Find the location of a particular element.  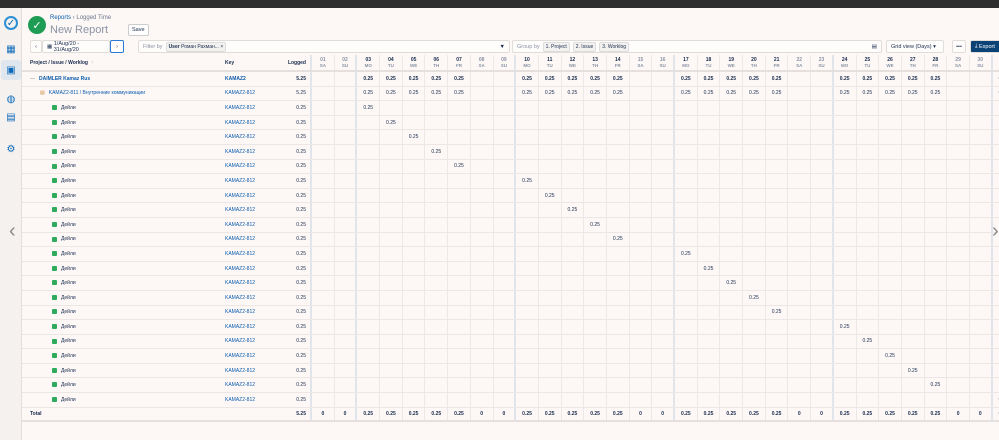

day-cell: 07 FR is located at coordinates (459, 62).